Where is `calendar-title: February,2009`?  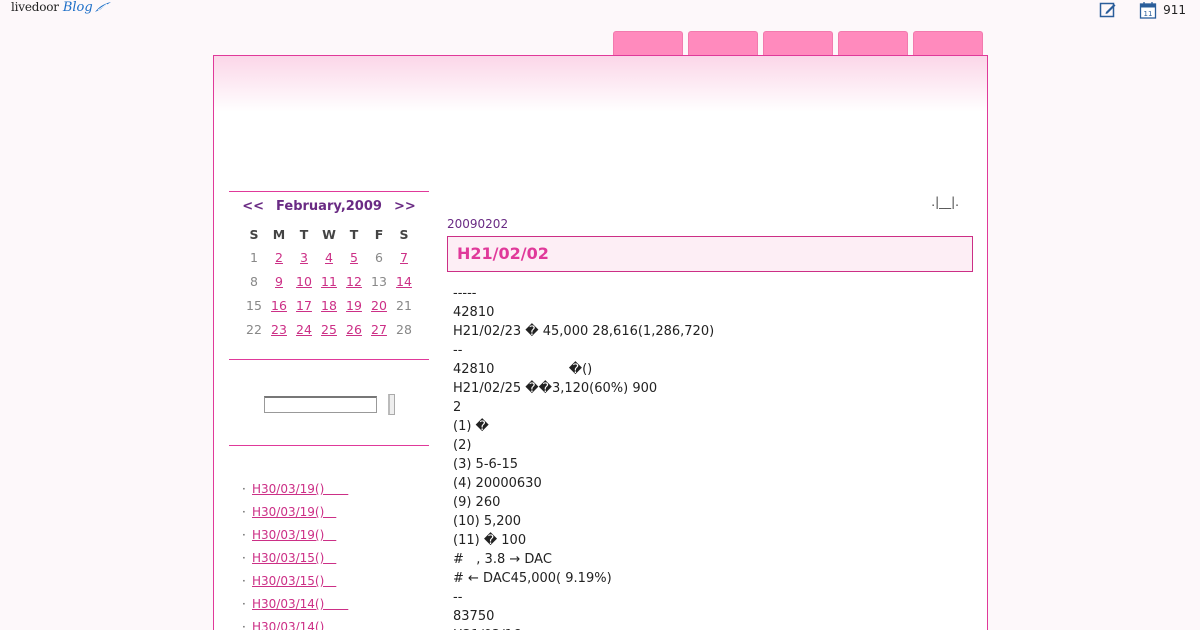
calendar-title: February,2009 is located at coordinates (329, 206).